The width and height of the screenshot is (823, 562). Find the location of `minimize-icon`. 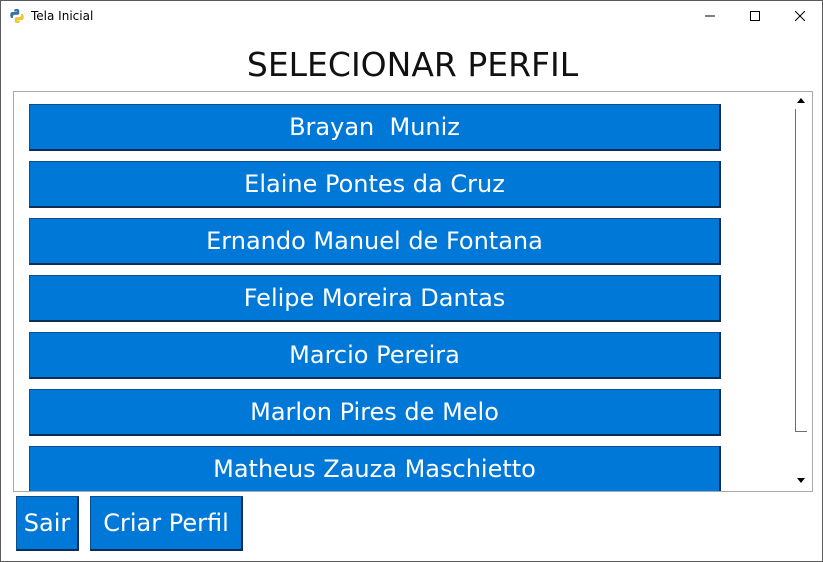

minimize-icon is located at coordinates (710, 16).